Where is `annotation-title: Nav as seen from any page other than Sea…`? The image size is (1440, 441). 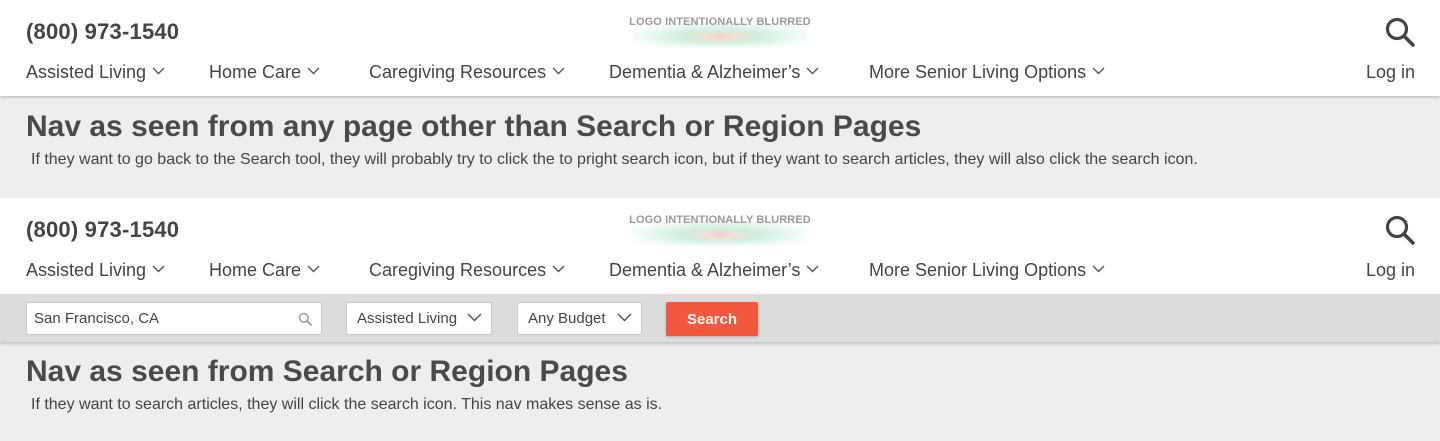
annotation-title: Nav as seen from any page other than Sea… is located at coordinates (474, 126).